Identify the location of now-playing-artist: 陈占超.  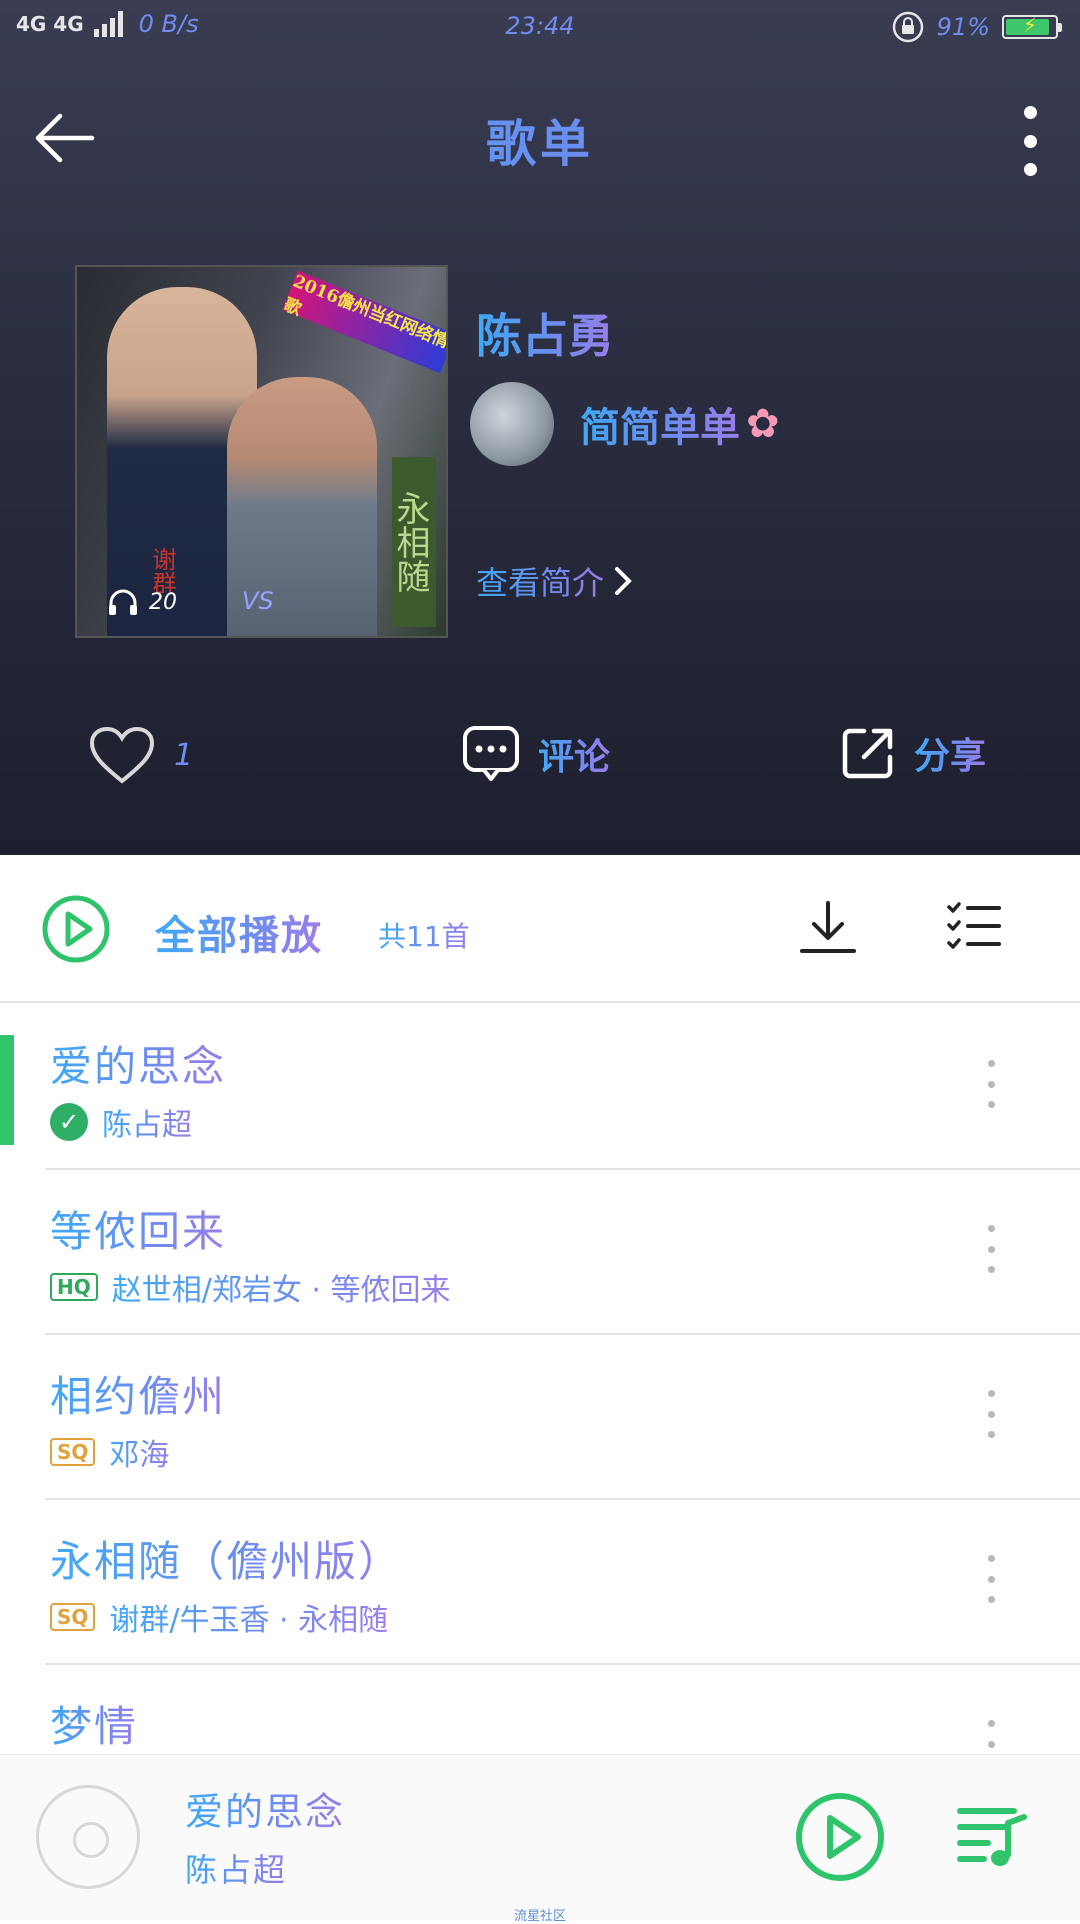
(236, 1868).